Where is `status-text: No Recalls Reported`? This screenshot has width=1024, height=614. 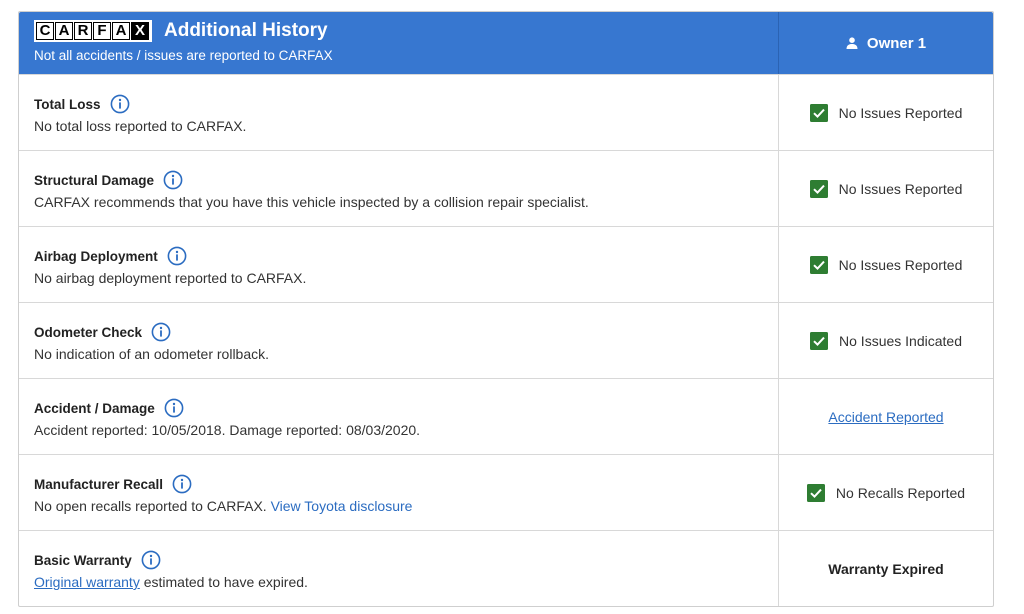 status-text: No Recalls Reported is located at coordinates (900, 492).